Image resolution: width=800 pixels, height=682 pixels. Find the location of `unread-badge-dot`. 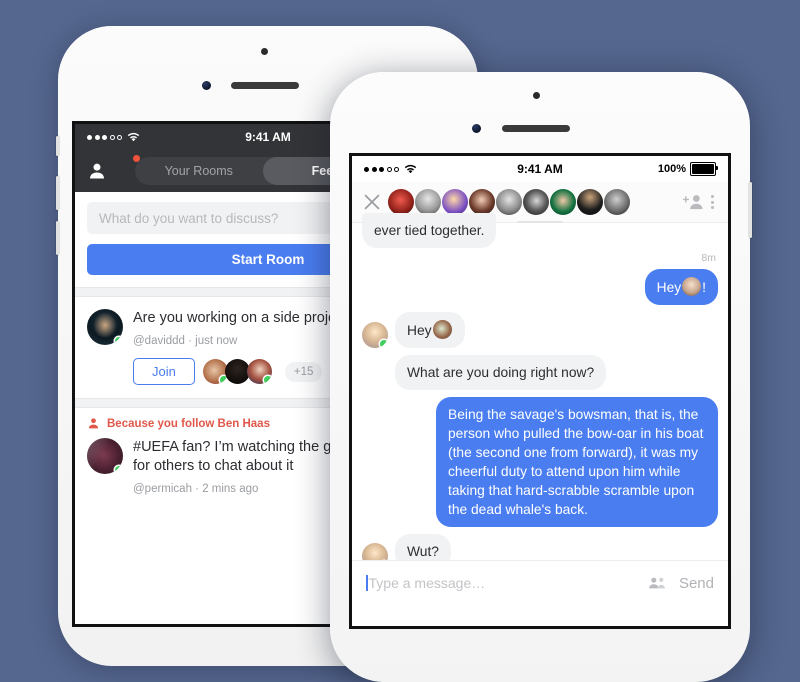

unread-badge-dot is located at coordinates (136, 158).